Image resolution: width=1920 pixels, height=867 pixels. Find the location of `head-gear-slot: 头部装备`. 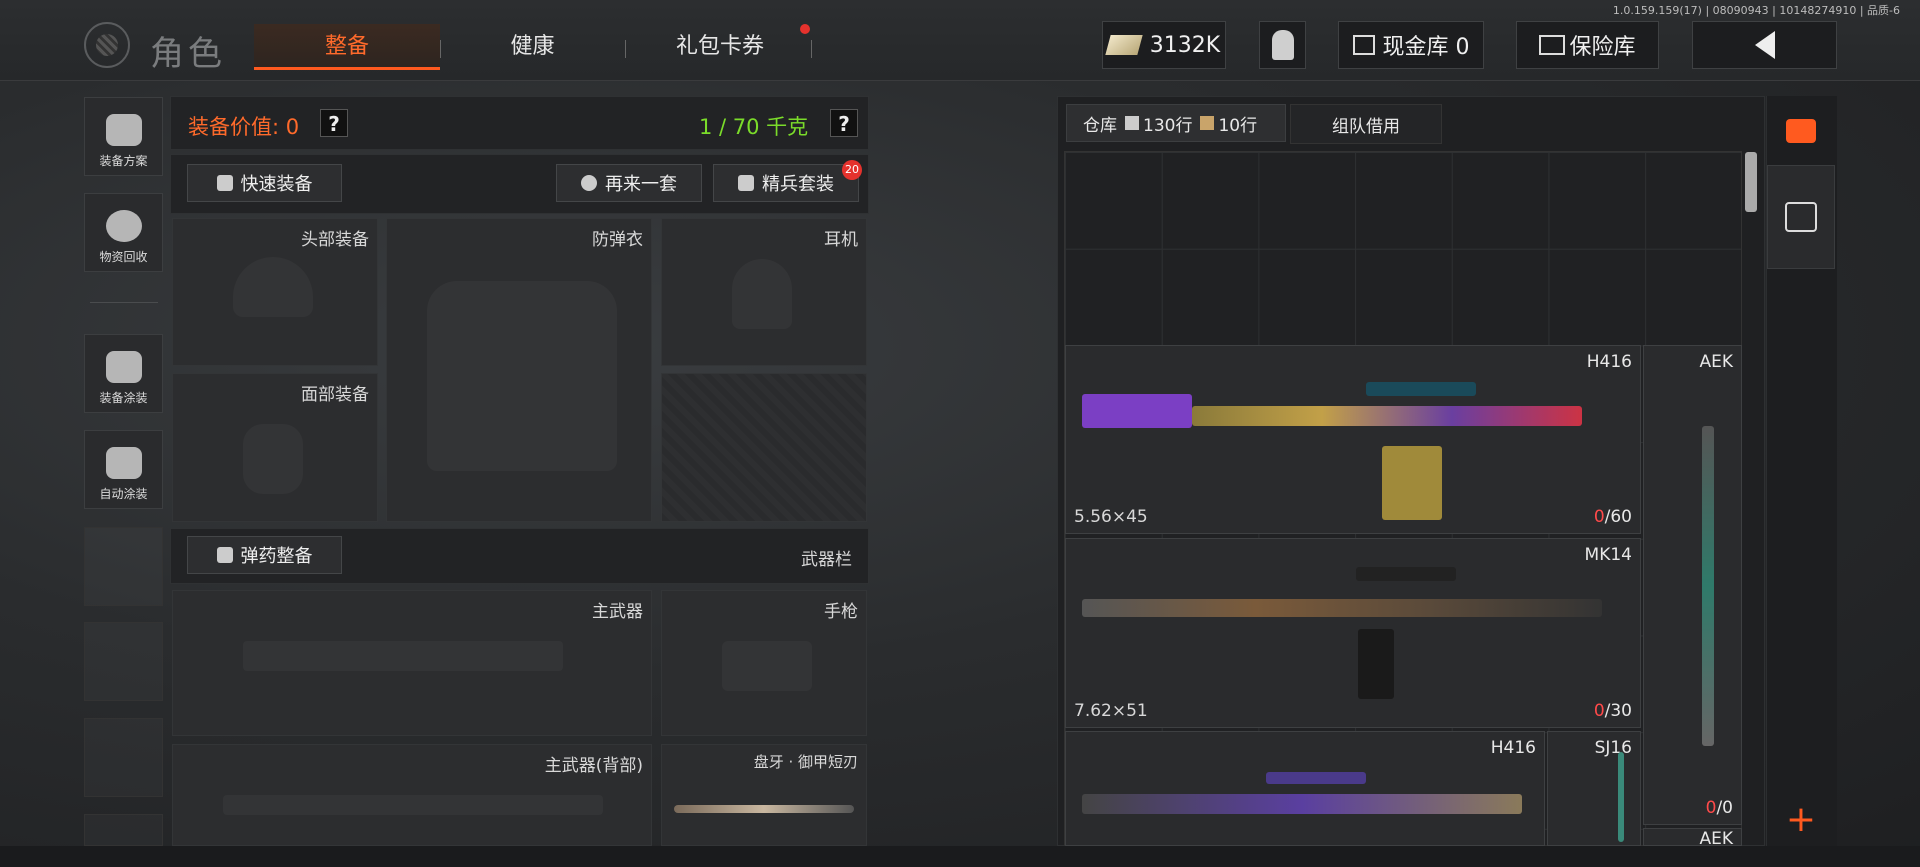

head-gear-slot: 头部装备 is located at coordinates (275, 292).